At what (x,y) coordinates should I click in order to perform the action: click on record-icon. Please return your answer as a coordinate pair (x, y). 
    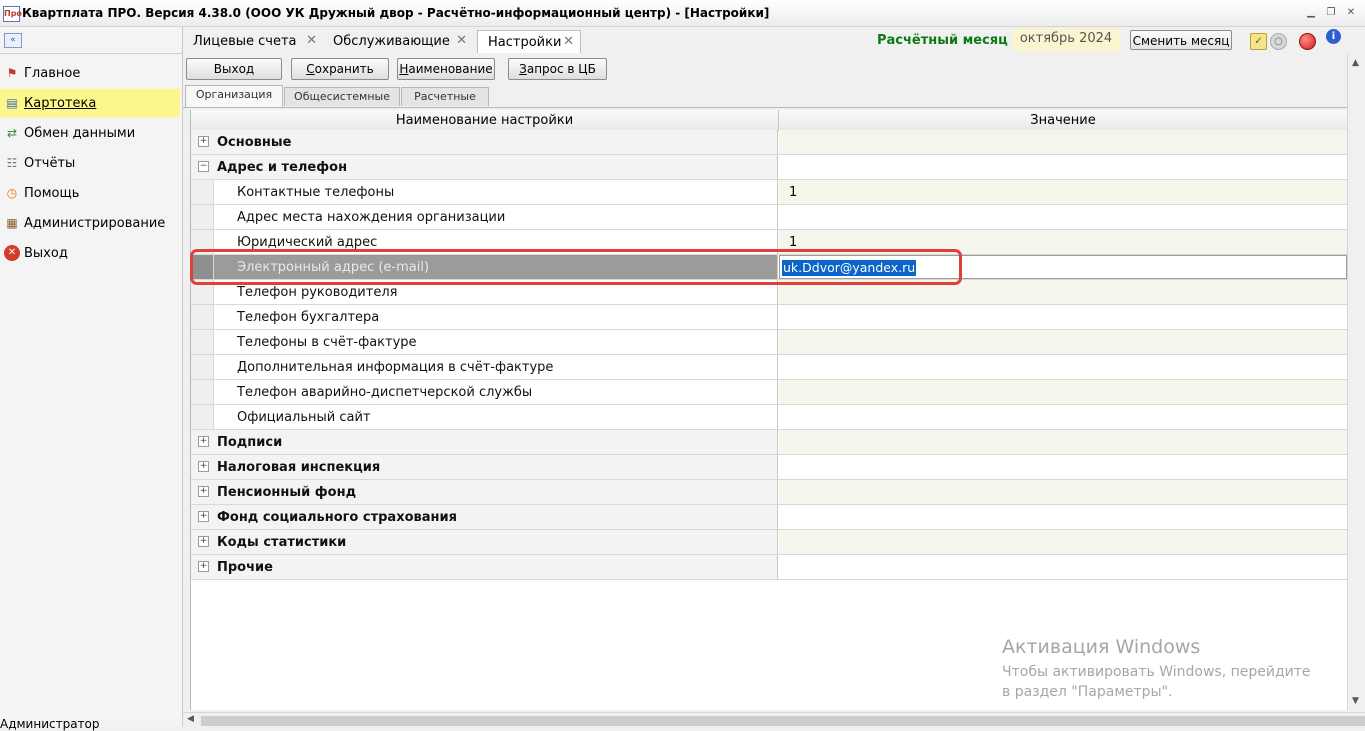
    Looking at the image, I should click on (1307, 41).